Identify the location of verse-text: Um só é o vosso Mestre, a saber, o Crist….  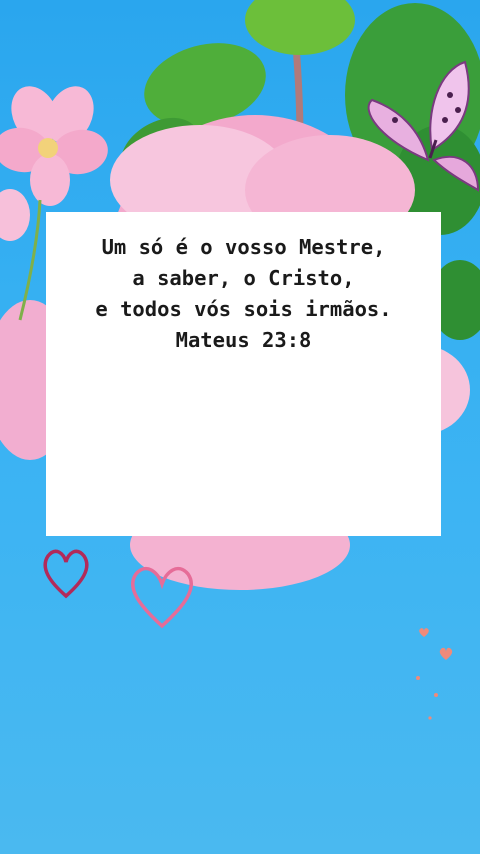
(243, 294).